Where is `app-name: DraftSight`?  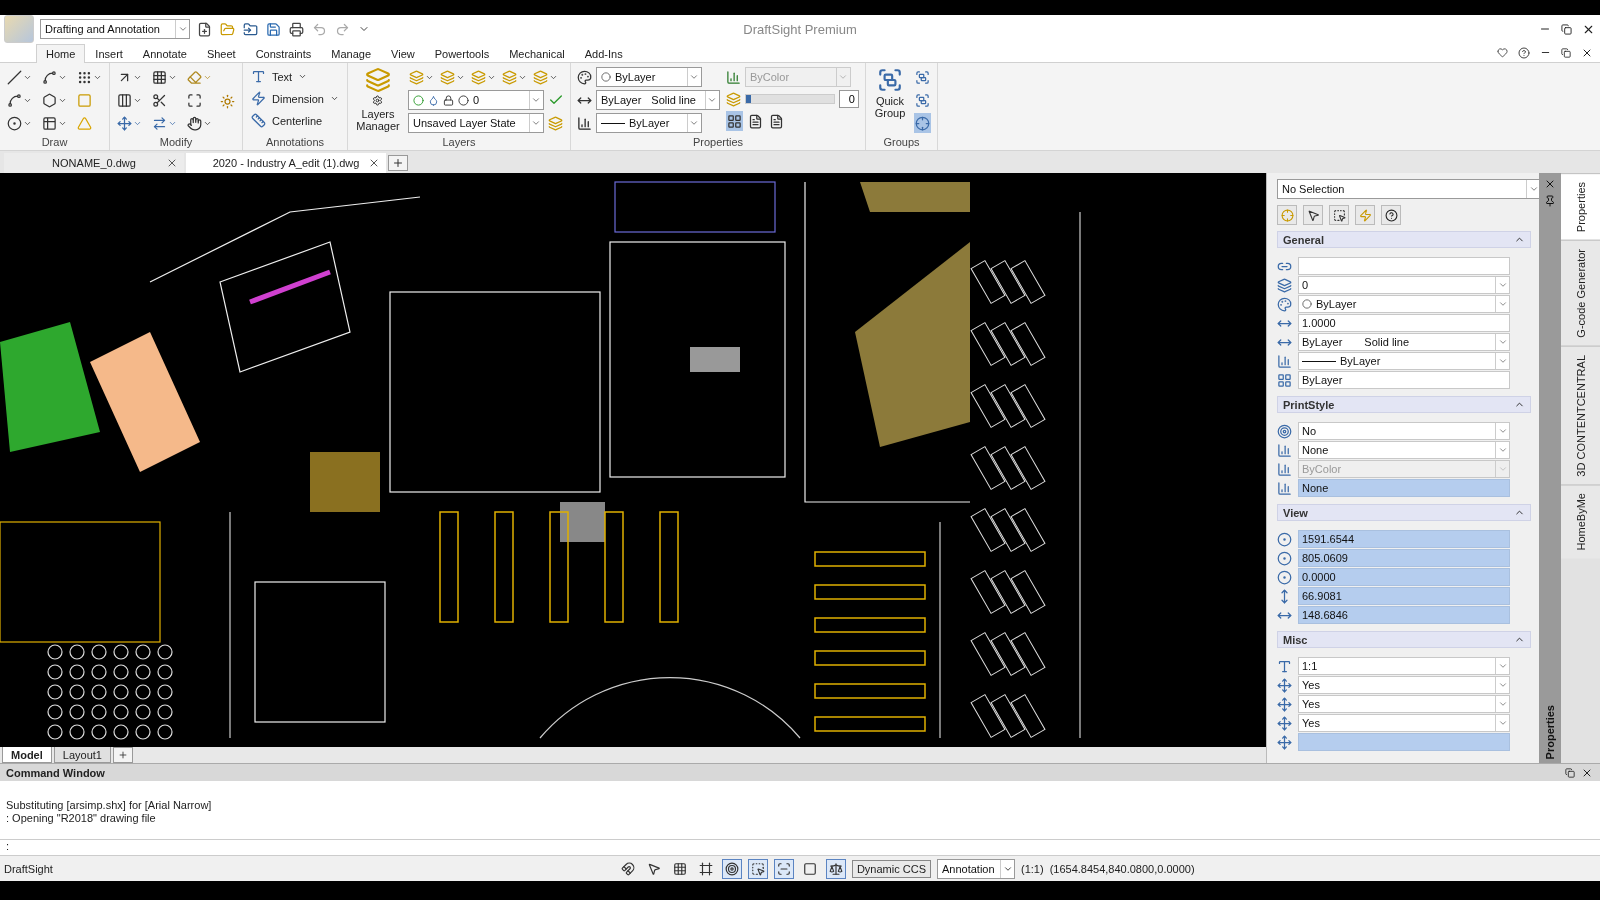 app-name: DraftSight is located at coordinates (28, 868).